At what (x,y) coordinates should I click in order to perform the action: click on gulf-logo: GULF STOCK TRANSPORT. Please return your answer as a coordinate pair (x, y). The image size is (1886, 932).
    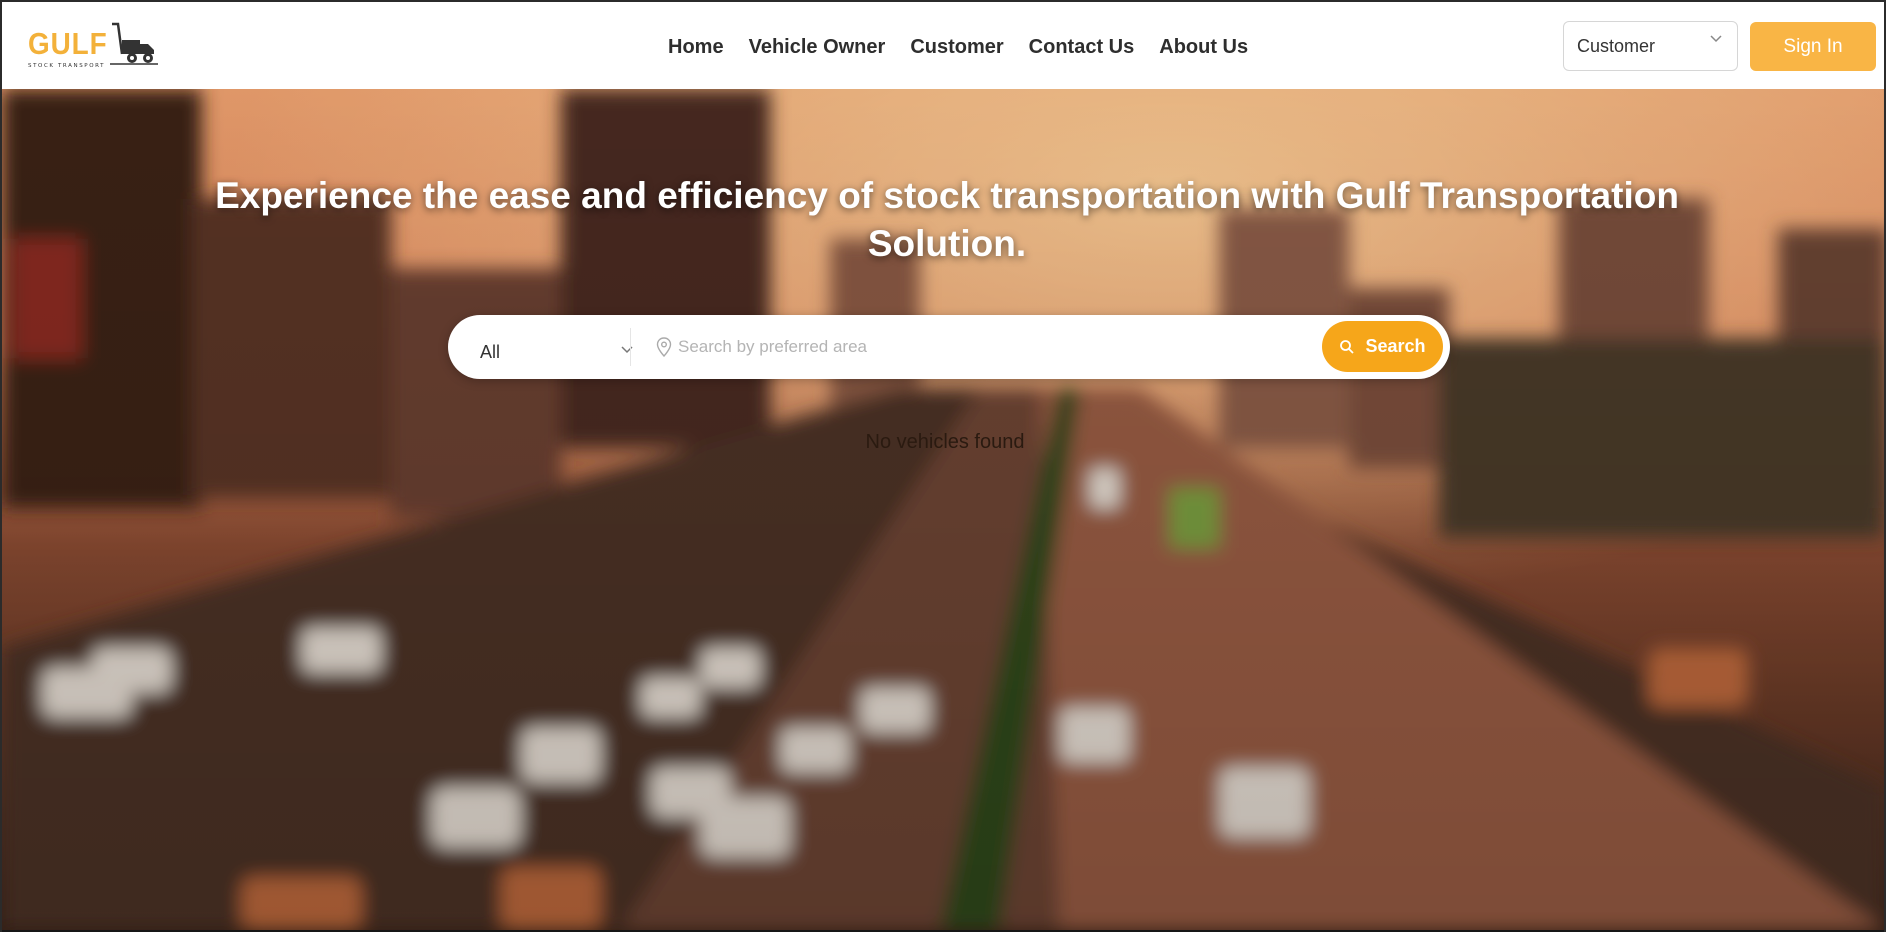
    Looking at the image, I should click on (92, 46).